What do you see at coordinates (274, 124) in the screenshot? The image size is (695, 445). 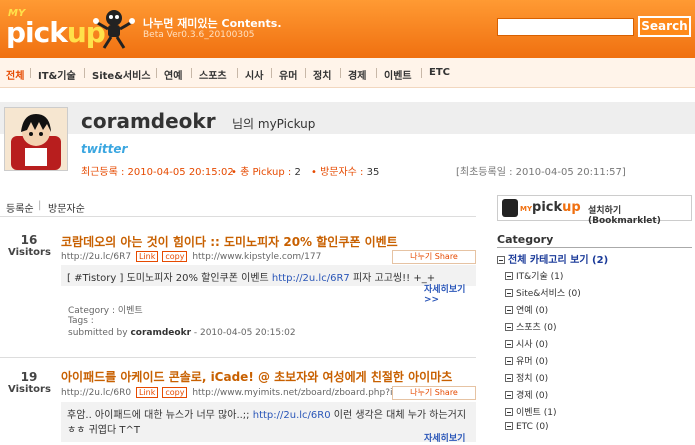 I see `profile-suffix: 님의 myPickup` at bounding box center [274, 124].